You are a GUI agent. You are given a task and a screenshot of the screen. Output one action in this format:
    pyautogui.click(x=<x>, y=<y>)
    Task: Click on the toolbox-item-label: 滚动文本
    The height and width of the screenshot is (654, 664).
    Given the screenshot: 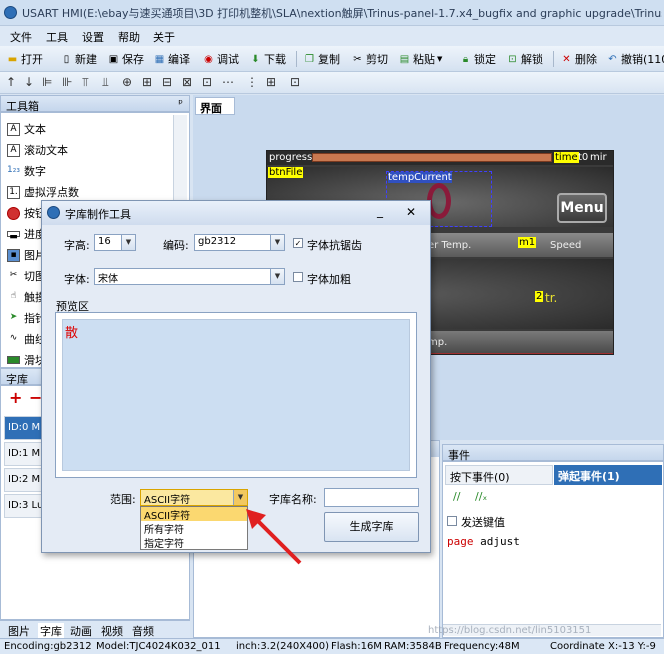 What is the action you would take?
    pyautogui.click(x=46, y=150)
    